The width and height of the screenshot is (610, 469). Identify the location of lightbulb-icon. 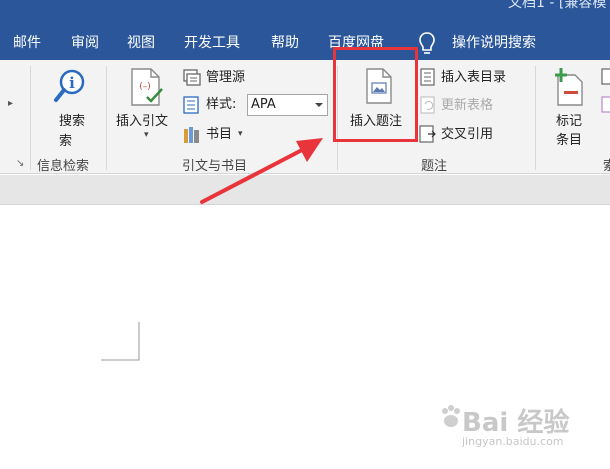
(427, 43).